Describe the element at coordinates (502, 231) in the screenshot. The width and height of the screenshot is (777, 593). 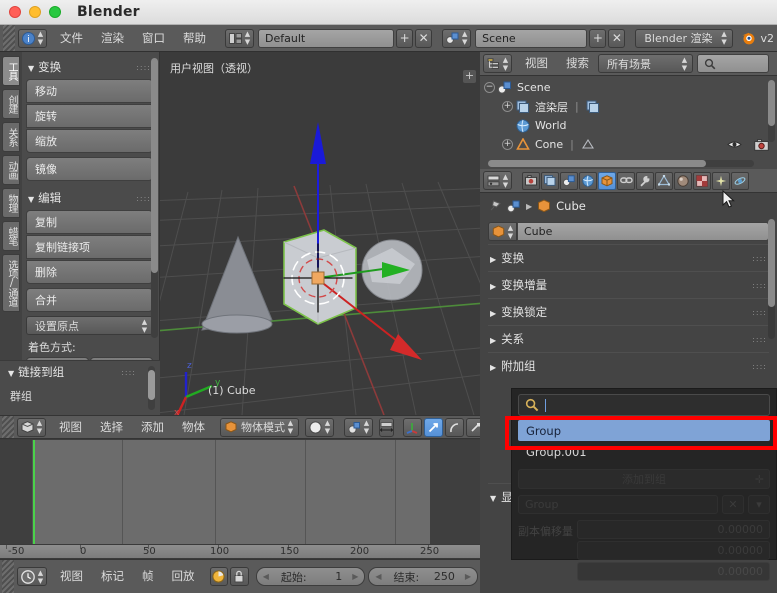
I see `object-id-selector: ▲ ▼` at that location.